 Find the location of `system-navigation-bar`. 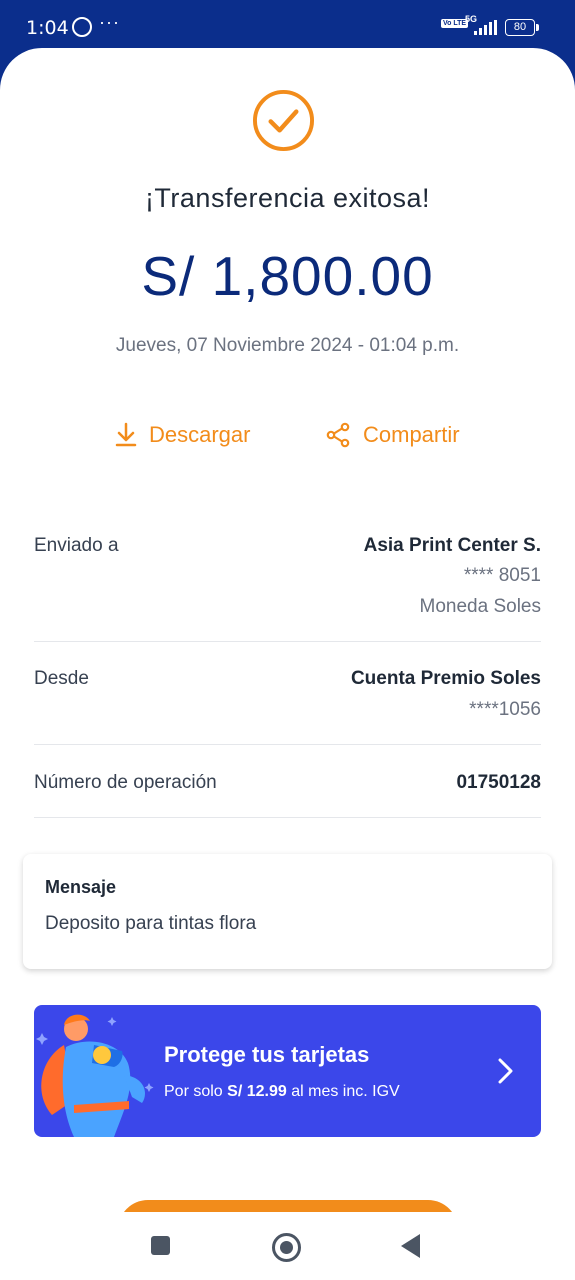

system-navigation-bar is located at coordinates (287, 1246).